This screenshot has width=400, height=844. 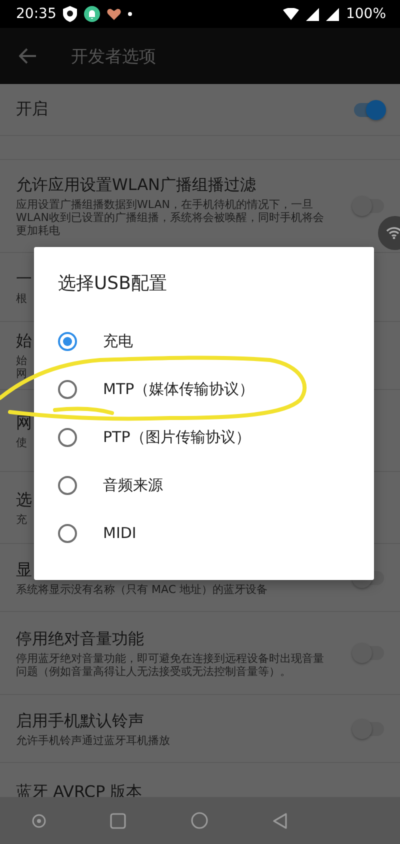 I want to click on setting-title: 选, so click(x=24, y=500).